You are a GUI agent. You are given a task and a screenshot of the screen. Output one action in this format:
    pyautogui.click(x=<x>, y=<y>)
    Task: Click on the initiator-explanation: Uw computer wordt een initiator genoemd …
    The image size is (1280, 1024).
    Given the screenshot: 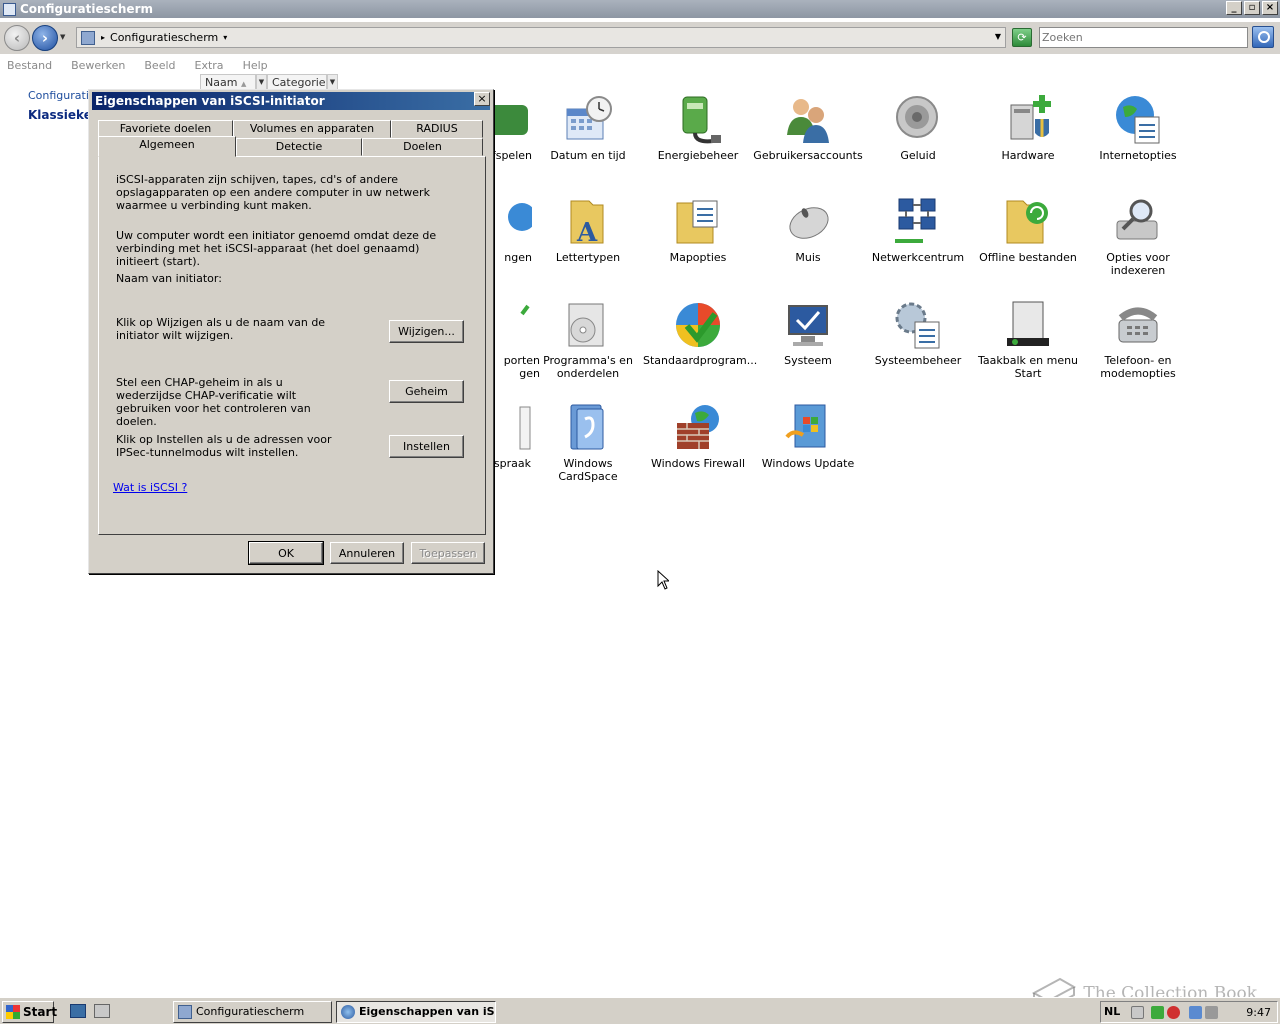 What is the action you would take?
    pyautogui.click(x=276, y=248)
    